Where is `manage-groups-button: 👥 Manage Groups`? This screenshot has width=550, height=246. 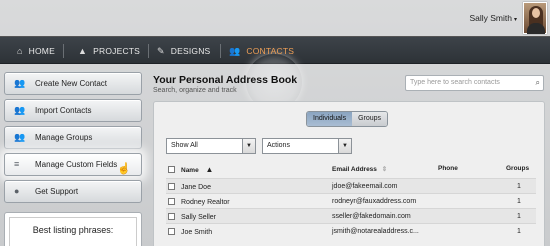
manage-groups-button: 👥 Manage Groups is located at coordinates (73, 137).